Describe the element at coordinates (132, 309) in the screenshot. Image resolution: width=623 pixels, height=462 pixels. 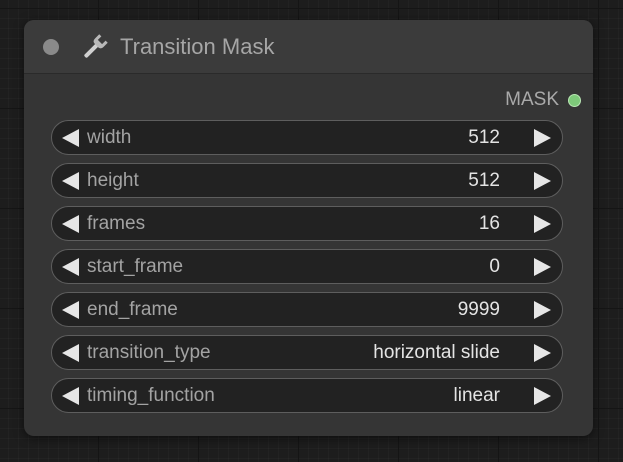
I see `widget-label: end_frame` at that location.